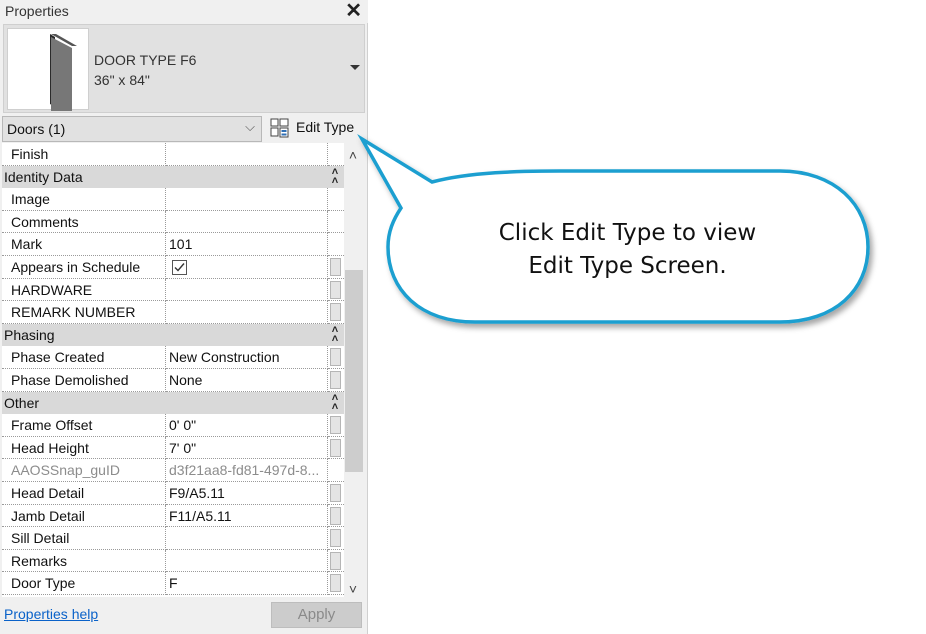  Describe the element at coordinates (184, 11) in the screenshot. I see `panel-titlebar: Properties ✕` at that location.